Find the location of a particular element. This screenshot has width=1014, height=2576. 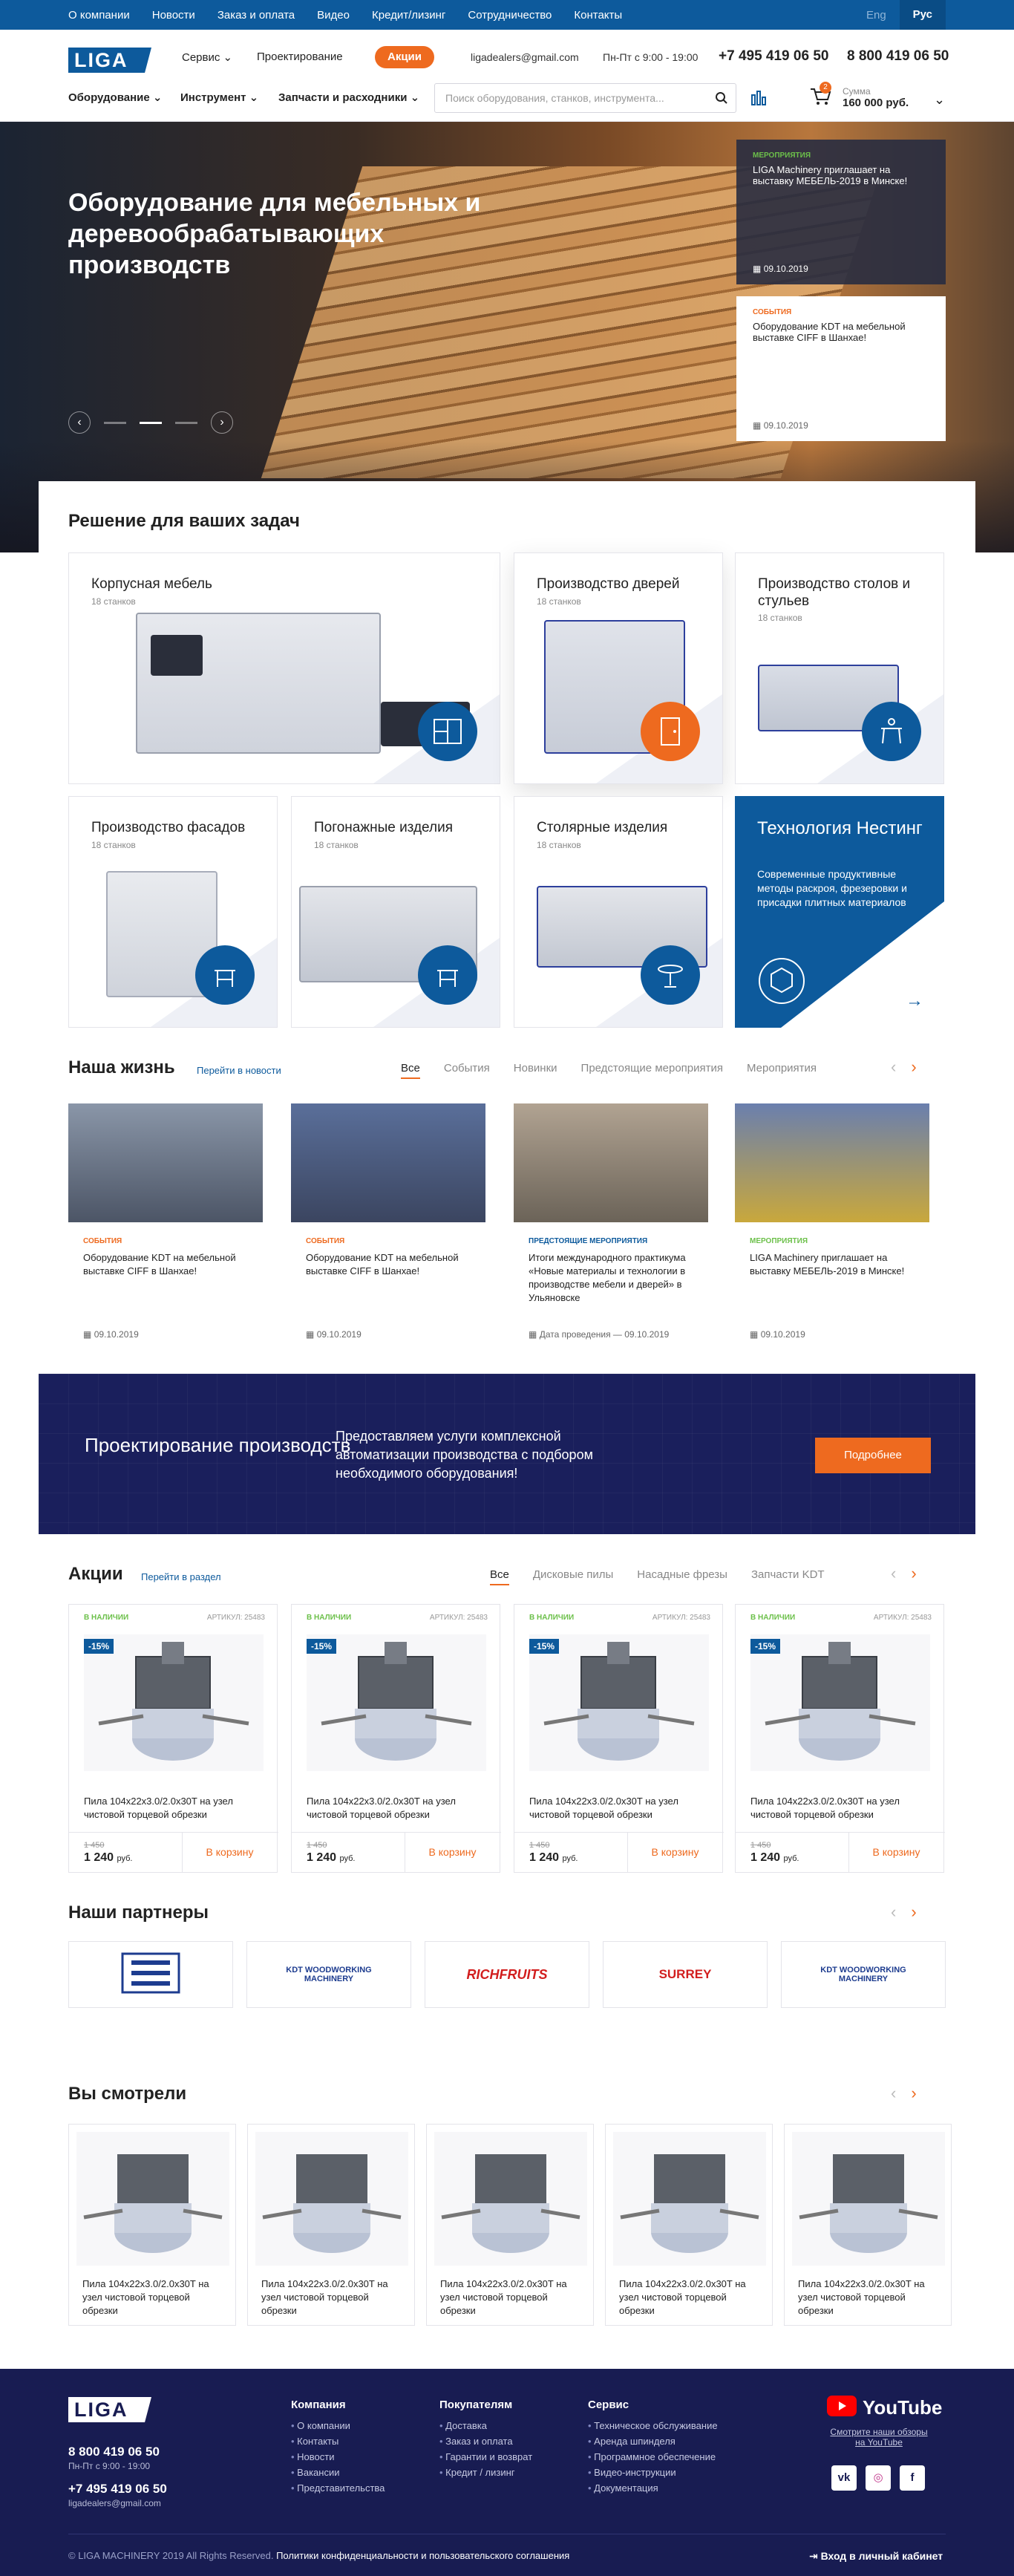

top-link-partnership: Сотрудничество is located at coordinates (510, 15).